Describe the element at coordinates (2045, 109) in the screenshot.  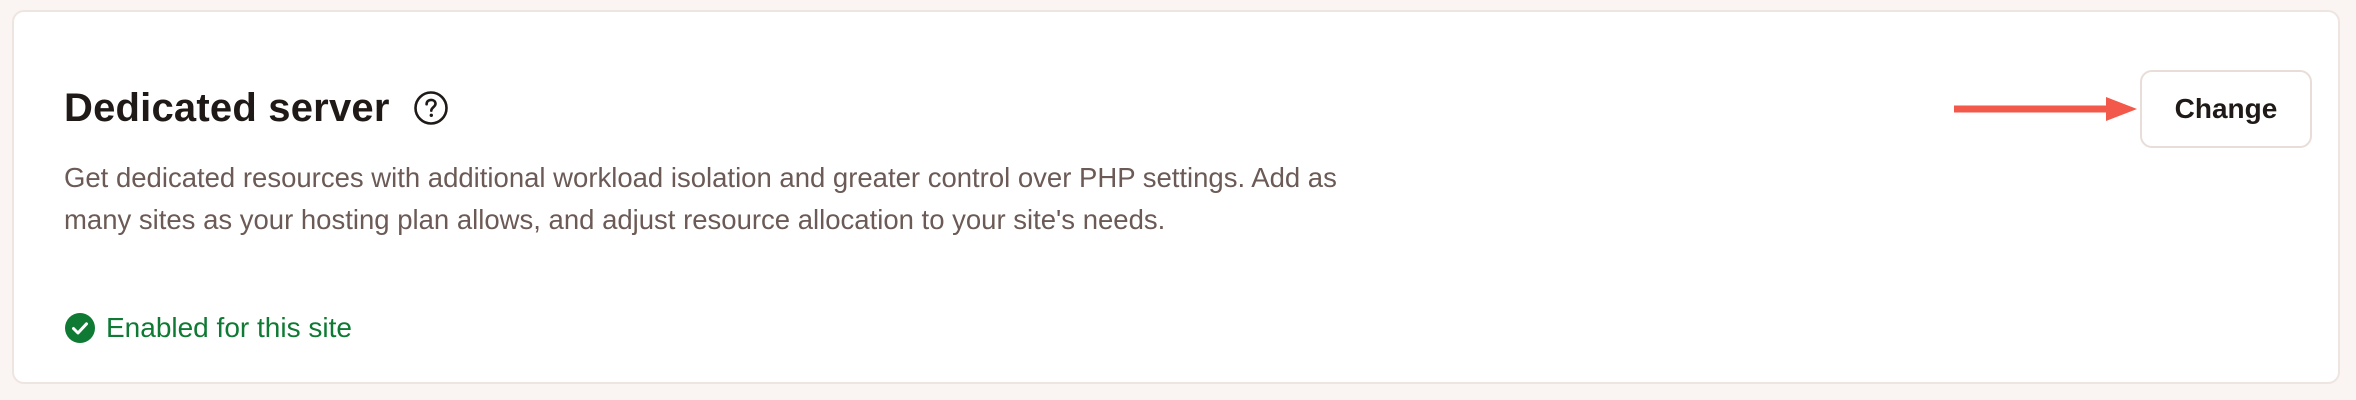
I see `arrow-right-icon` at that location.